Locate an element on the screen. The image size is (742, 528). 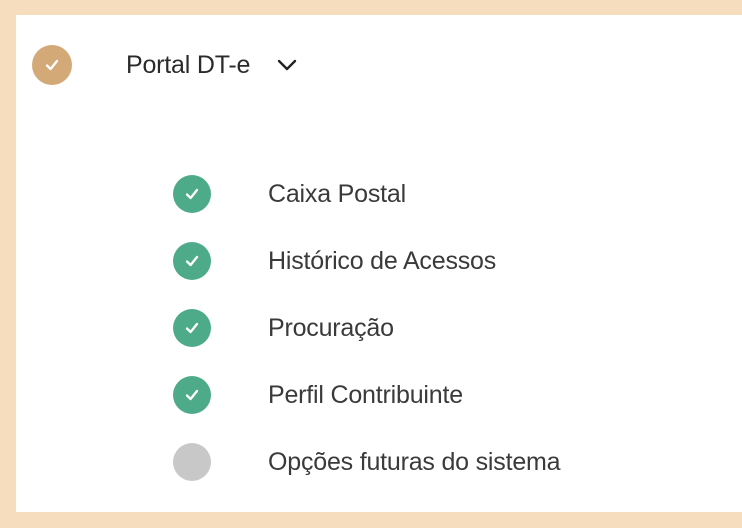
submenu-item-procuracao: Procuração is located at coordinates (366, 328).